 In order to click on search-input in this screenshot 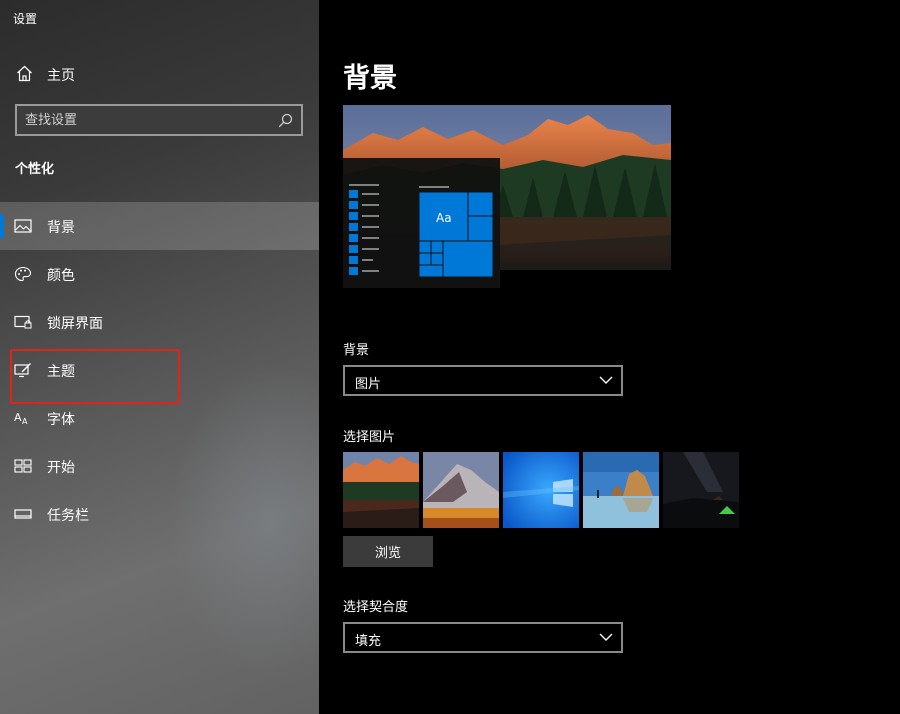, I will do `click(150, 120)`.